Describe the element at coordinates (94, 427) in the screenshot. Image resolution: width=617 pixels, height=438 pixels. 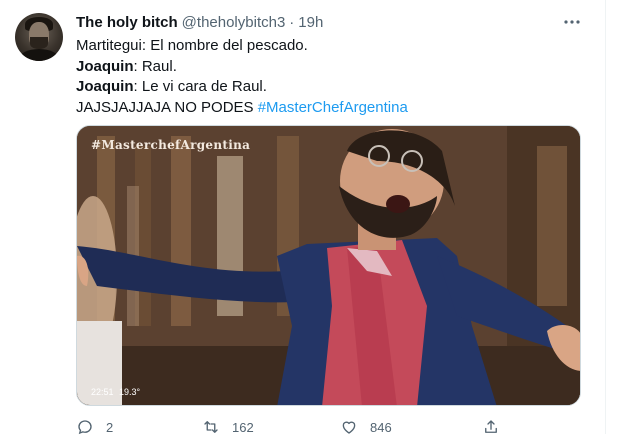
I see `reply-button: 2` at that location.